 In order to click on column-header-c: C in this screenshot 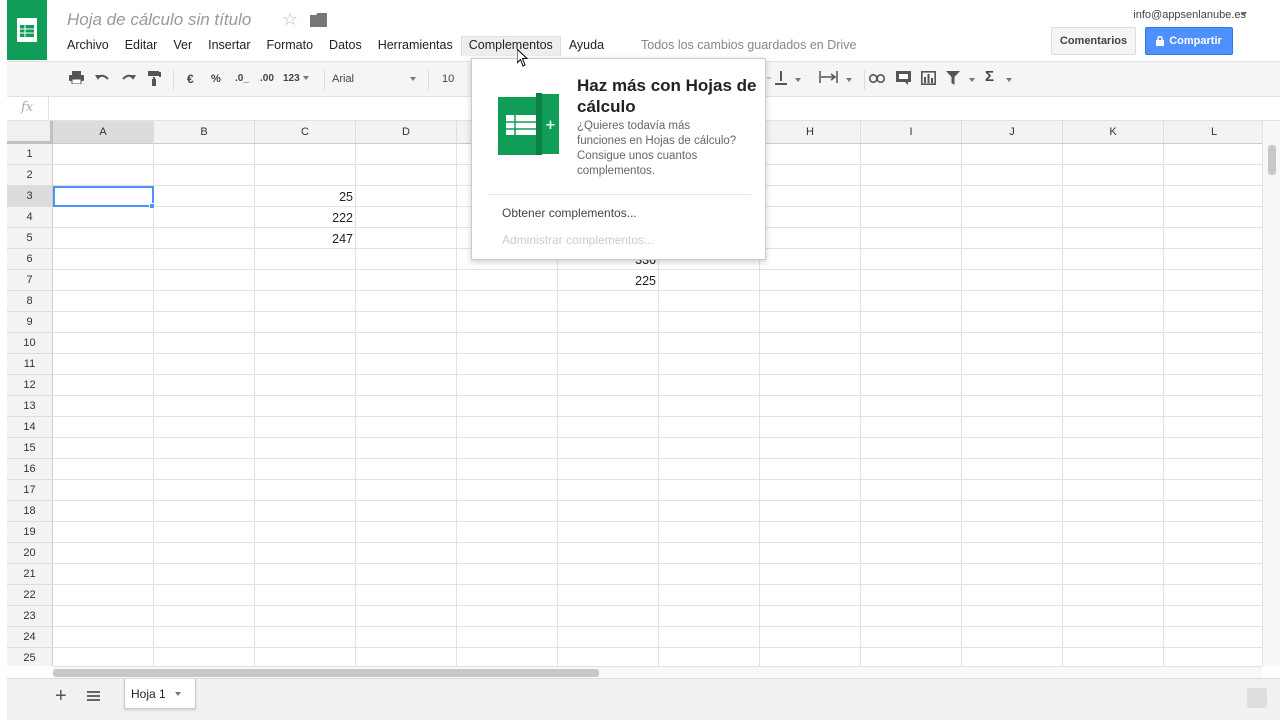, I will do `click(305, 132)`.